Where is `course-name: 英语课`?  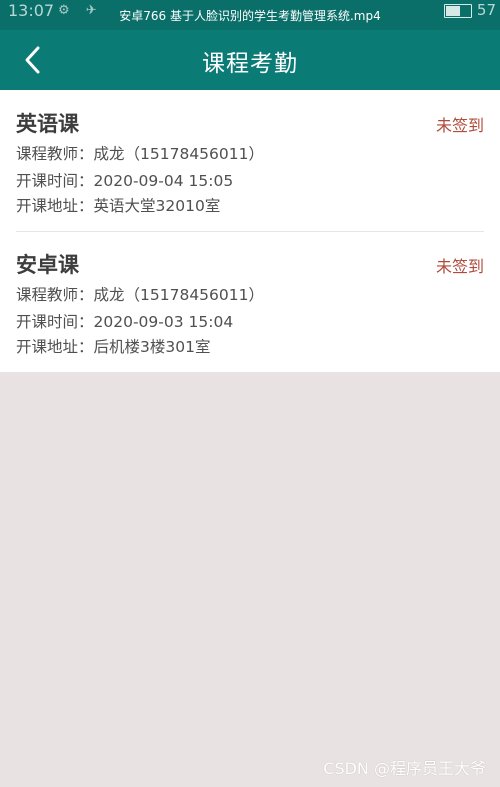 course-name: 英语课 is located at coordinates (47, 124).